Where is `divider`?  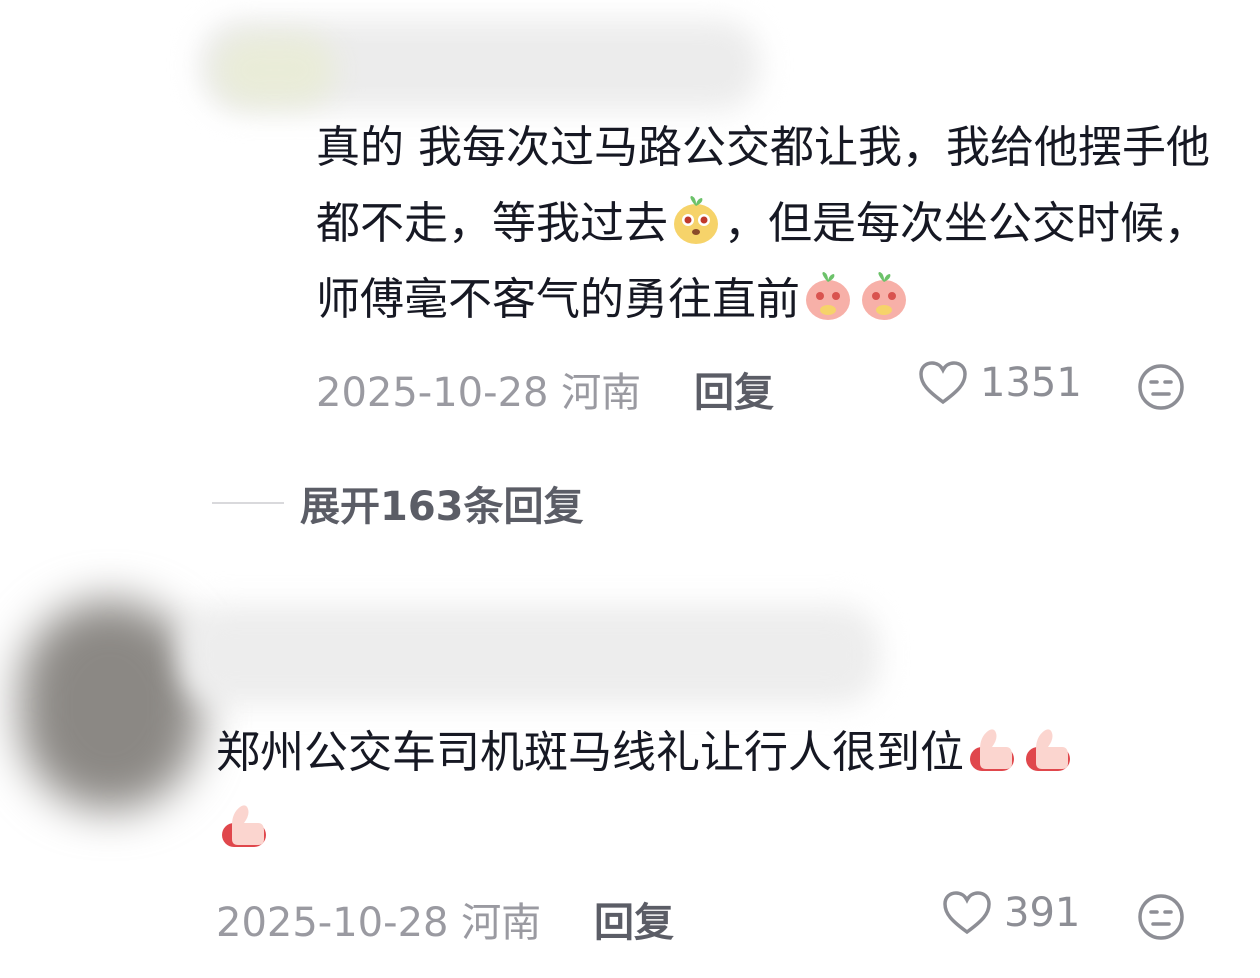
divider is located at coordinates (248, 503).